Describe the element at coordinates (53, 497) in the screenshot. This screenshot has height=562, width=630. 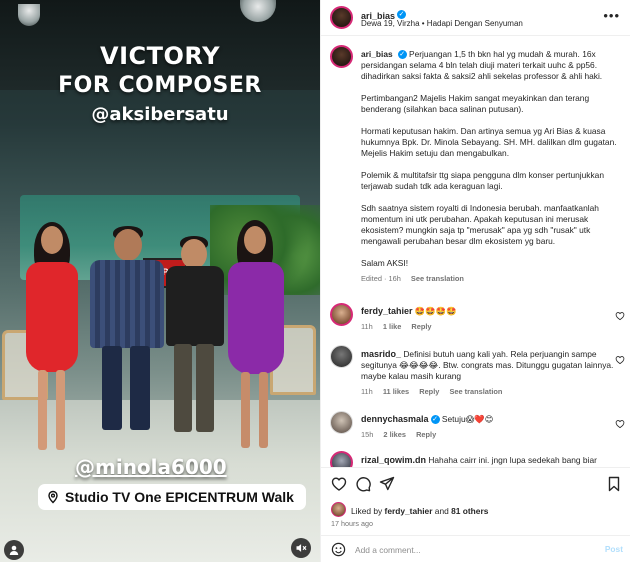
I see `location-pin-icon` at that location.